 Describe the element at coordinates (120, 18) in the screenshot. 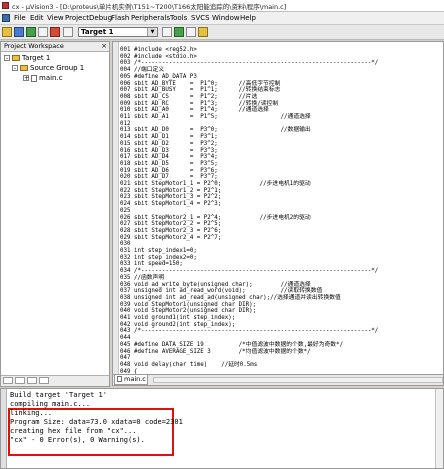

I see `menu-flash: Flash` at that location.